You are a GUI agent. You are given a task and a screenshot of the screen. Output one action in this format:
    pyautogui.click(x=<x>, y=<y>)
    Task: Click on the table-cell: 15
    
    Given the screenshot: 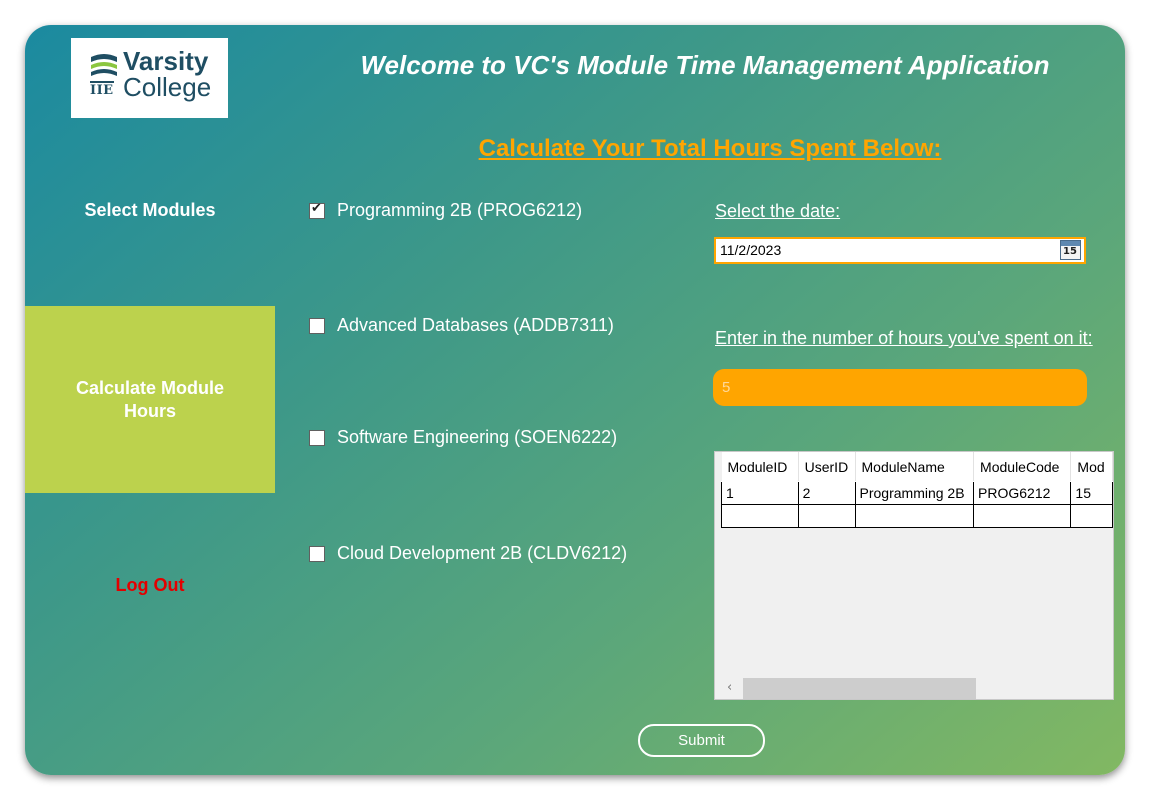 What is the action you would take?
    pyautogui.click(x=1091, y=493)
    